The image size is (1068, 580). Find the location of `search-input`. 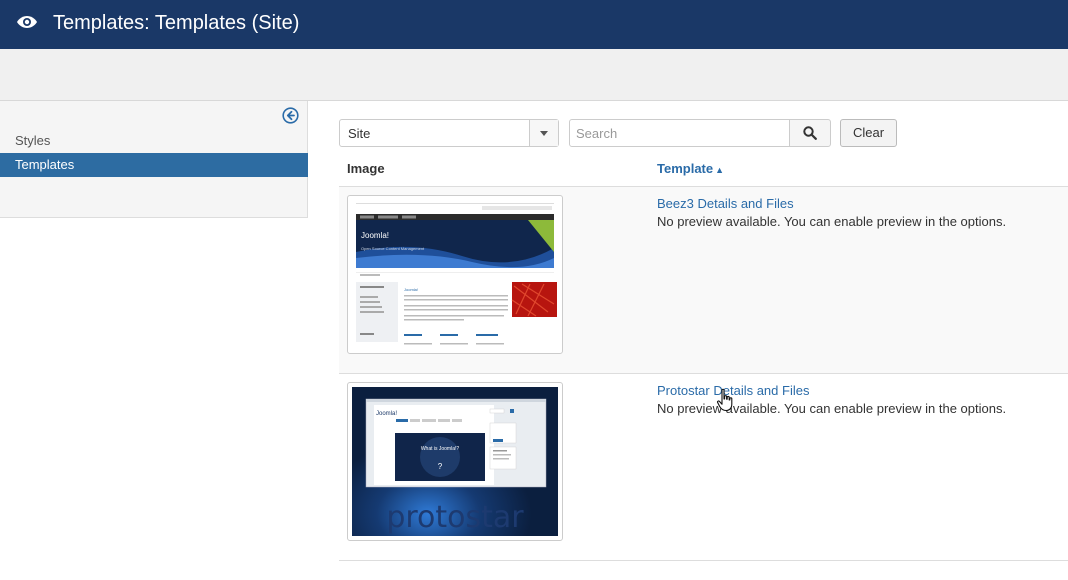

search-input is located at coordinates (679, 133).